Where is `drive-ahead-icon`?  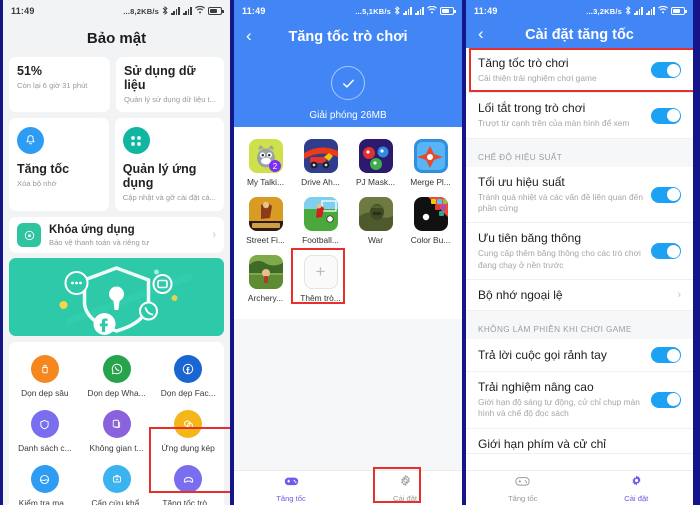
drive-ahead-icon is located at coordinates (320, 156).